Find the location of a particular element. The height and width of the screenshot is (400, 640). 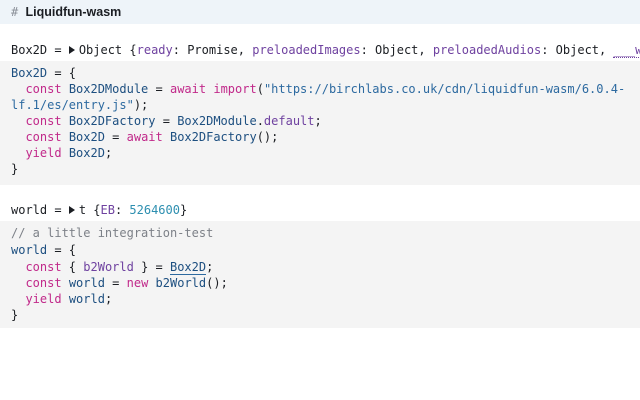

code-line: const Box2D = await Box2DFactory(); is located at coordinates (144, 137).